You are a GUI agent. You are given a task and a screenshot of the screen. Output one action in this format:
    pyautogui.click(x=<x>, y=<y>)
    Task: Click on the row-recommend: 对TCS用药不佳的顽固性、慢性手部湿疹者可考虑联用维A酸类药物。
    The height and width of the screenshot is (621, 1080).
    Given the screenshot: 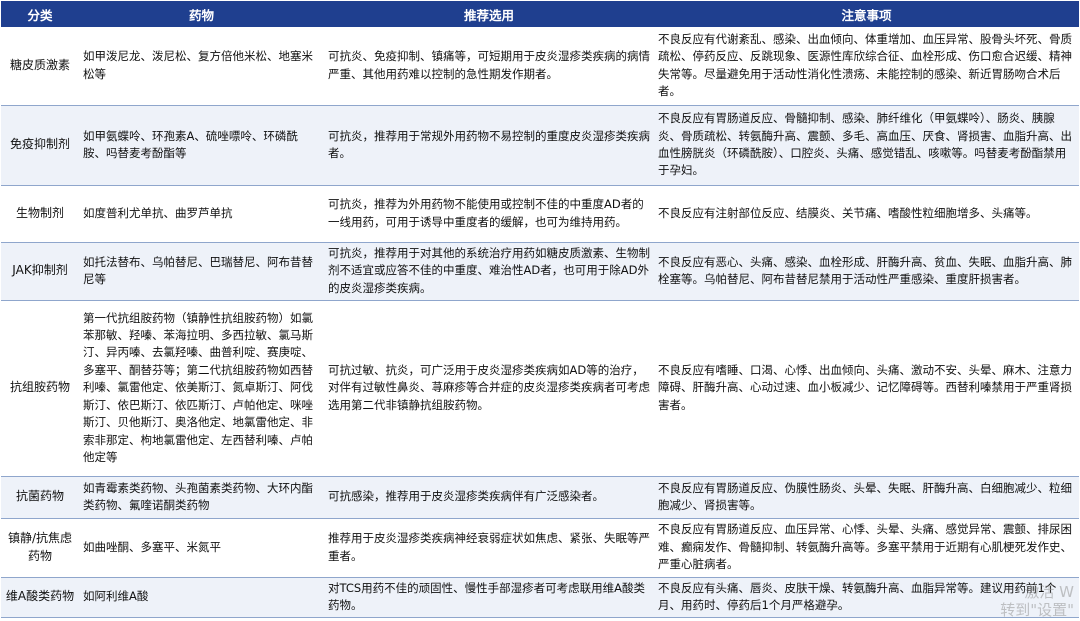 What is the action you would take?
    pyautogui.click(x=489, y=597)
    